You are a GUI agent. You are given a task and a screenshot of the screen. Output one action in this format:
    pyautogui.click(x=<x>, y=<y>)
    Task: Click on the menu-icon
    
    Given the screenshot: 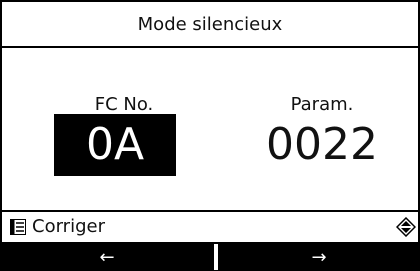 What is the action you would take?
    pyautogui.click(x=18, y=227)
    